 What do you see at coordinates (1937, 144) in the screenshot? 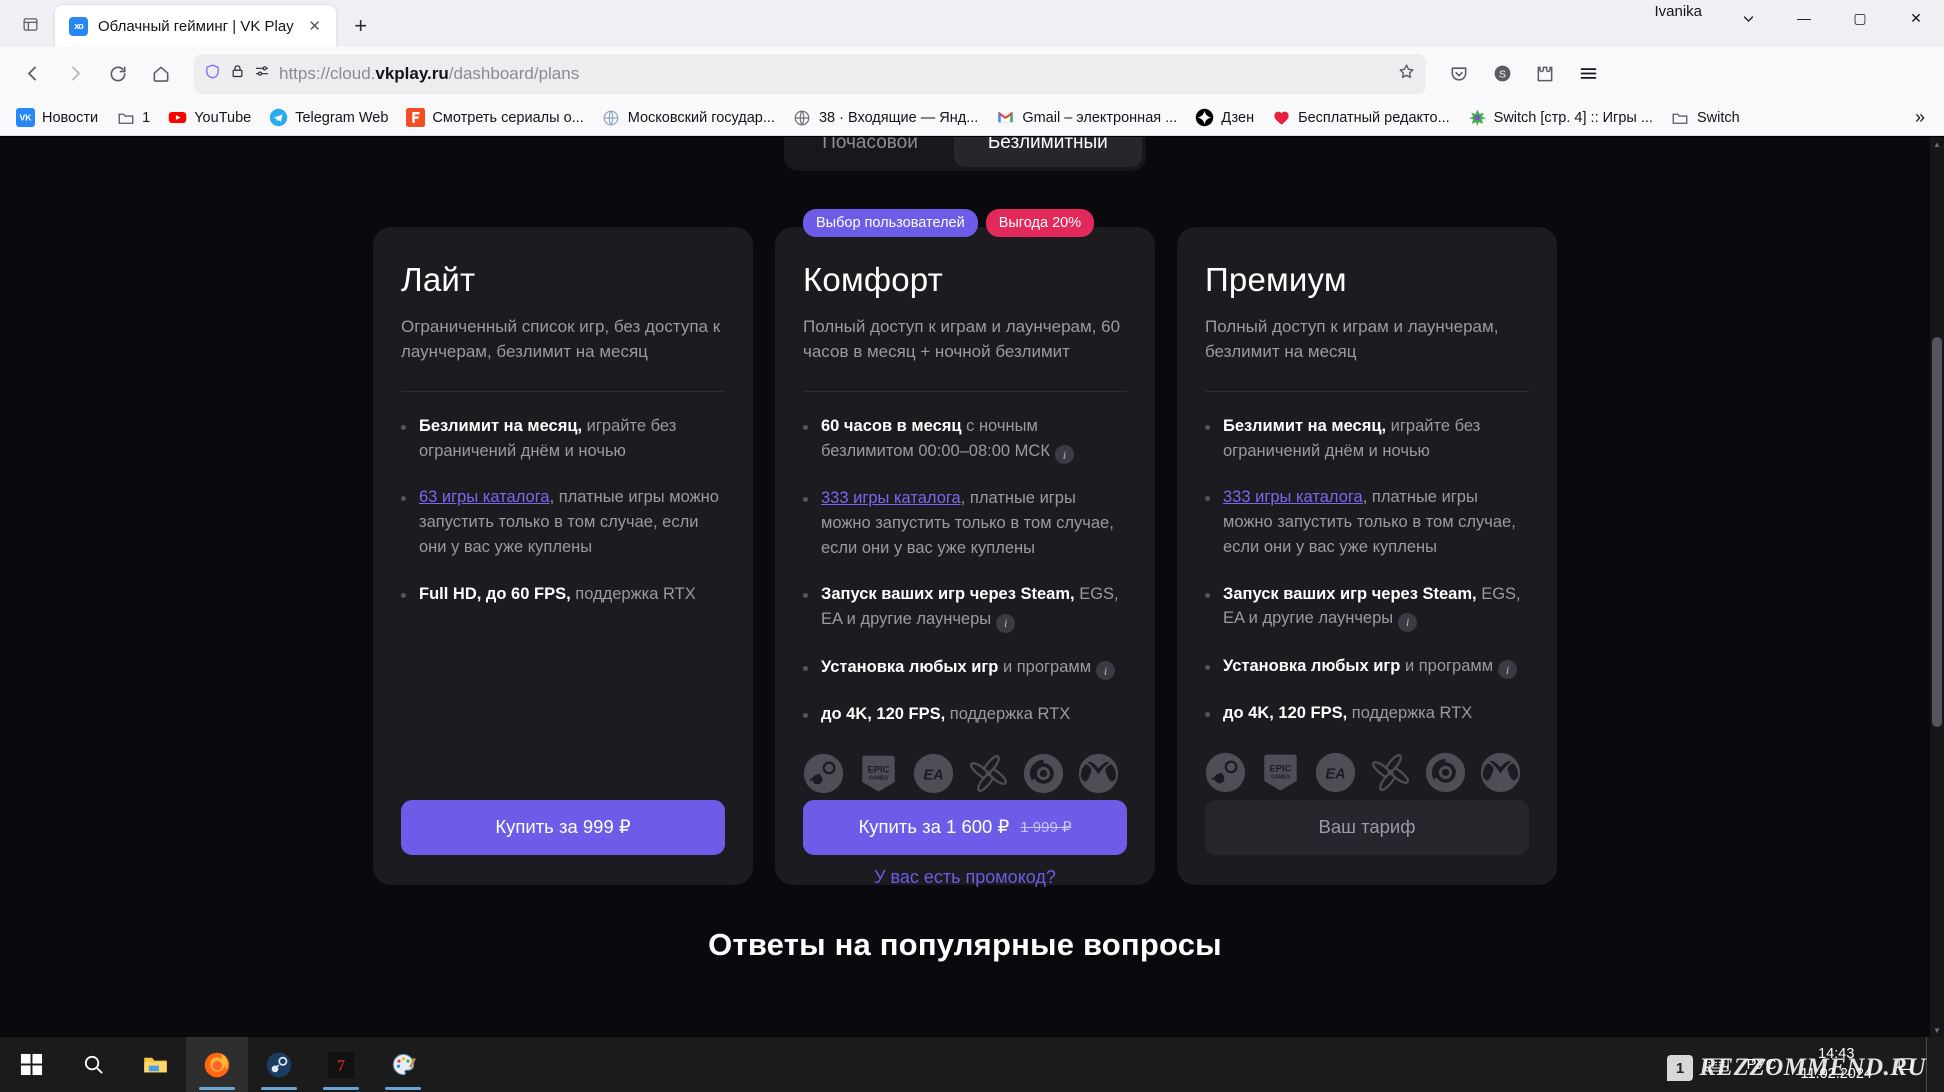
I see `scroll-up-icon: ▲` at bounding box center [1937, 144].